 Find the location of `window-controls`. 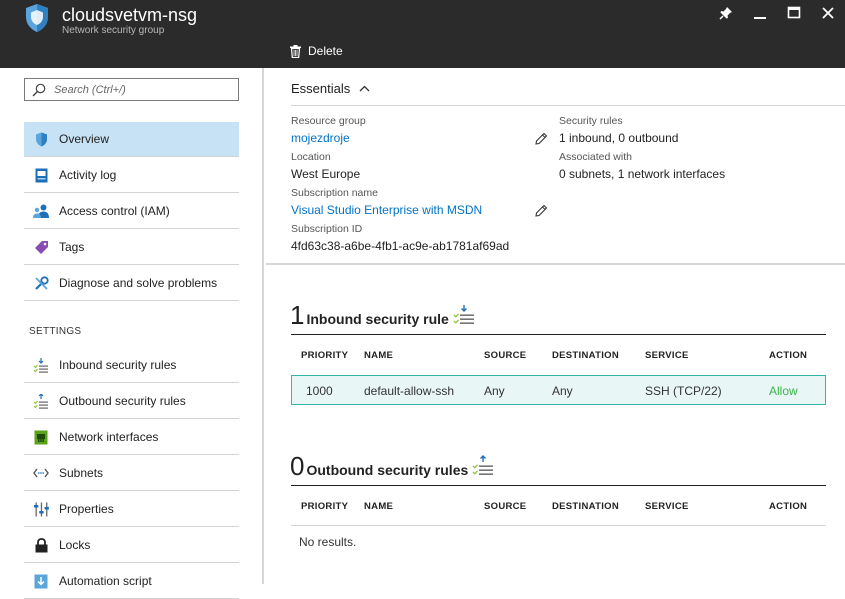

window-controls is located at coordinates (777, 13).